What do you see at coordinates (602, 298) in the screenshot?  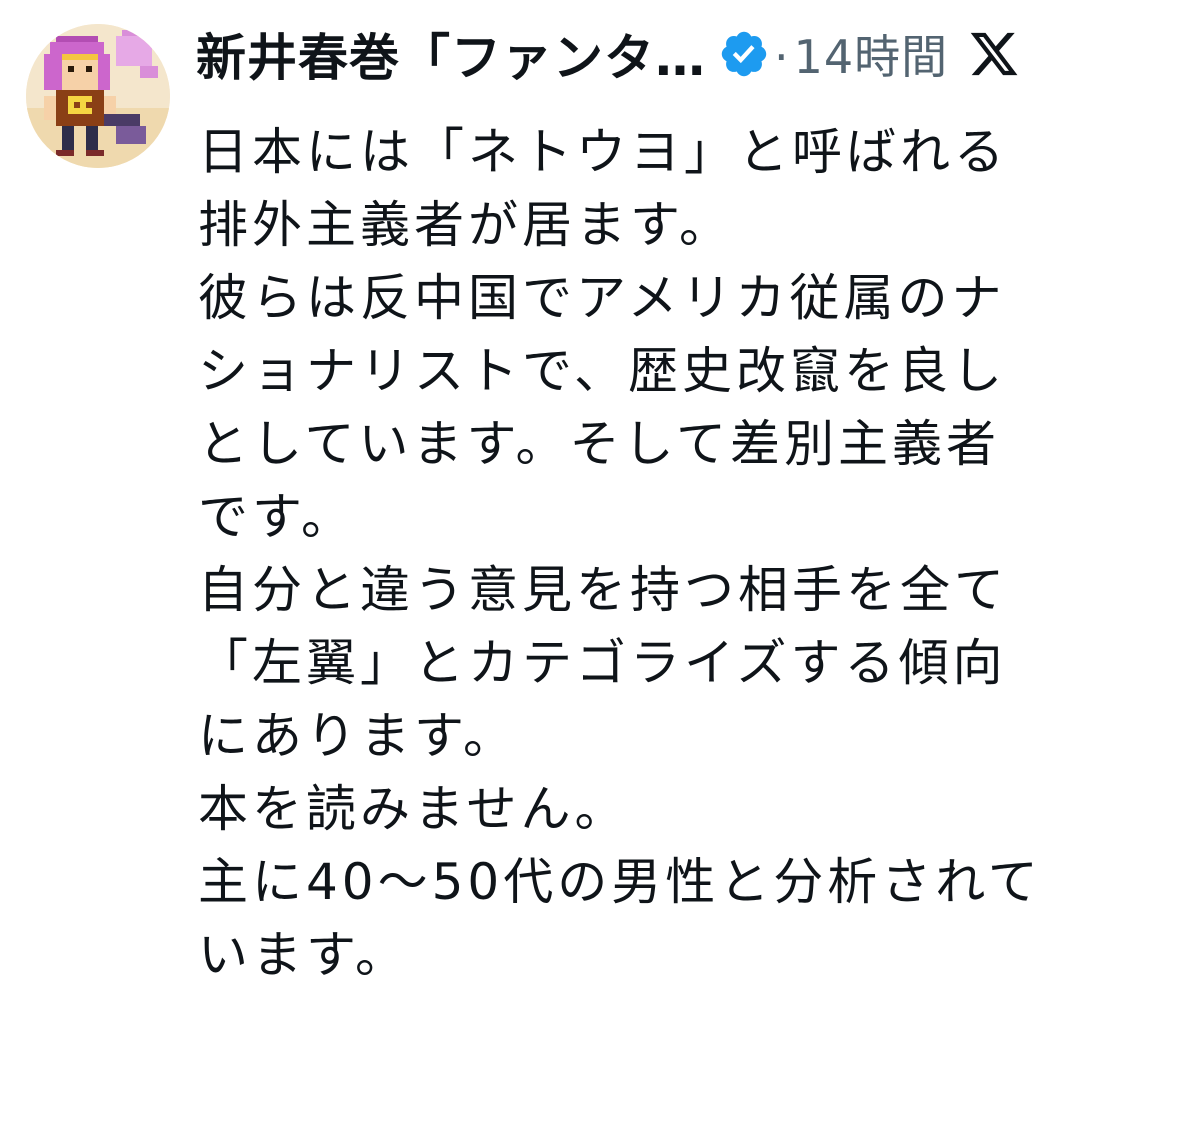 I see `tweet-text-line: 彼らは反中国でアメリカ従属のナ` at bounding box center [602, 298].